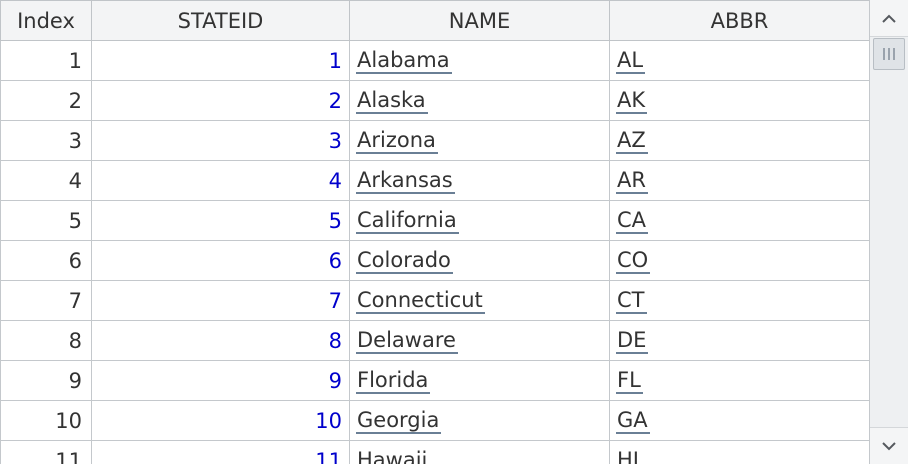 The image size is (908, 464). What do you see at coordinates (46, 20) in the screenshot?
I see `column-header-index: Index` at bounding box center [46, 20].